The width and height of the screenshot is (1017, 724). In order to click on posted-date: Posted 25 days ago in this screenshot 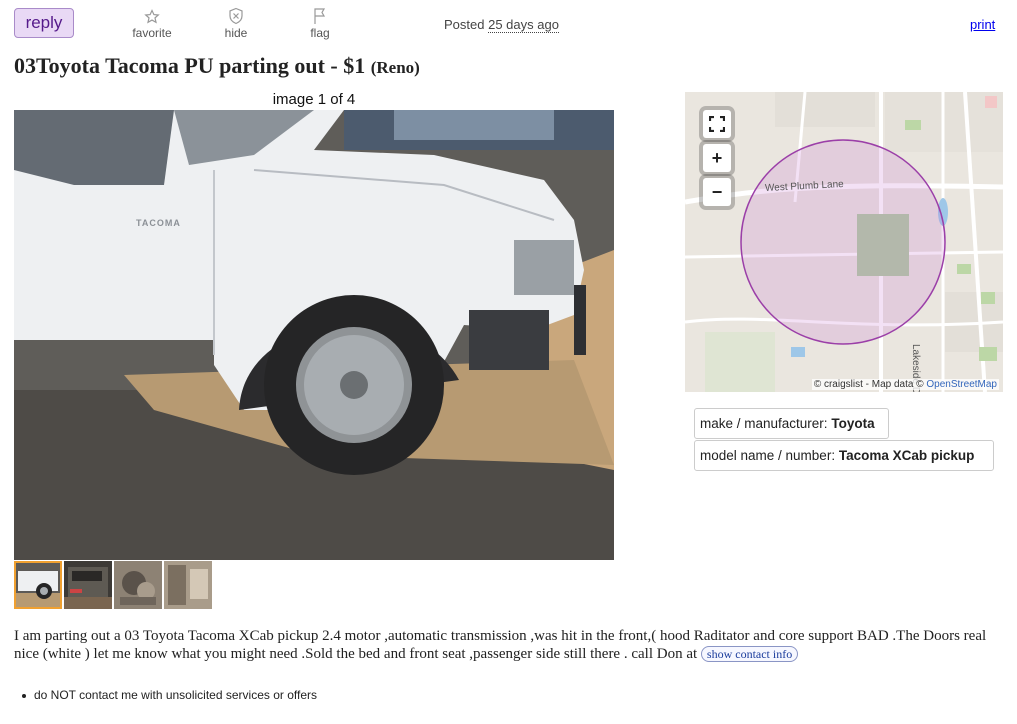, I will do `click(501, 25)`.